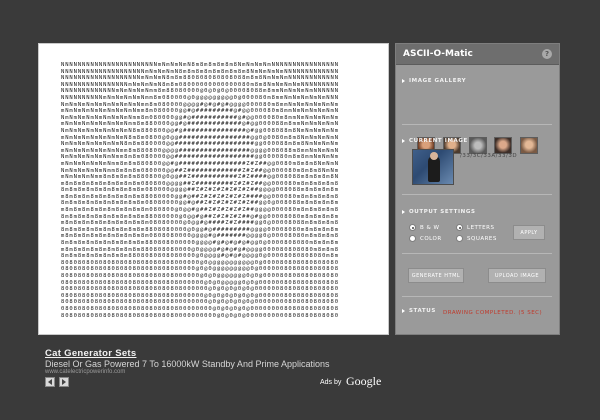 This screenshot has width=600, height=420. What do you see at coordinates (422, 311) in the screenshot?
I see `section-label: STATUS` at bounding box center [422, 311].